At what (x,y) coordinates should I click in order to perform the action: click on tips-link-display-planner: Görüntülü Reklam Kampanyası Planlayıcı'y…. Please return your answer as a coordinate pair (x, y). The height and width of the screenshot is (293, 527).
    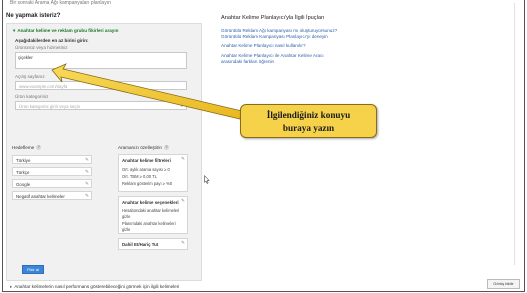
    Looking at the image, I should click on (274, 36).